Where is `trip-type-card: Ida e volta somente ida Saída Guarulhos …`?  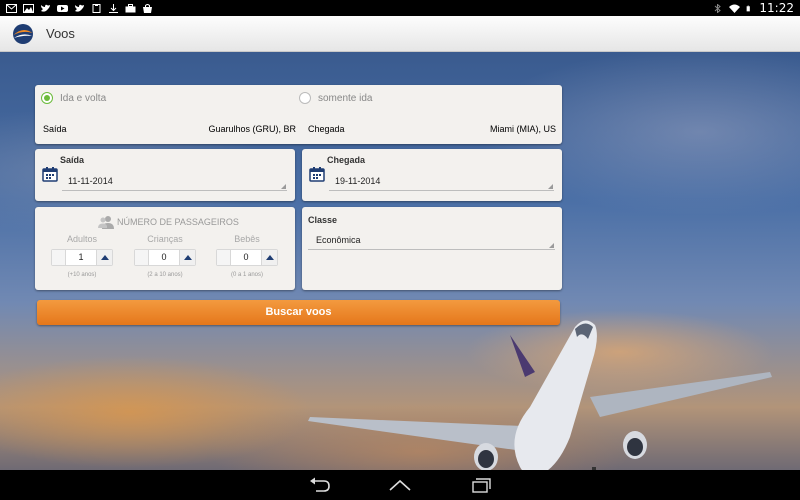
trip-type-card: Ida e volta somente ida Saída Guarulhos … is located at coordinates (298, 114).